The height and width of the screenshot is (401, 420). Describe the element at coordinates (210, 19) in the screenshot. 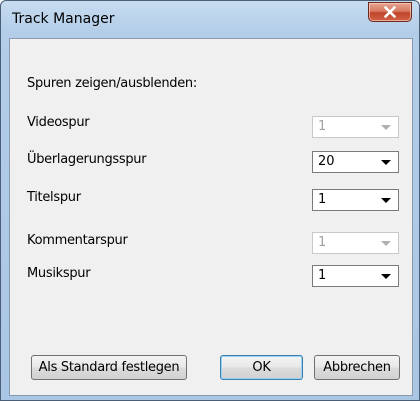

I see `title-bar: Track Manager` at that location.